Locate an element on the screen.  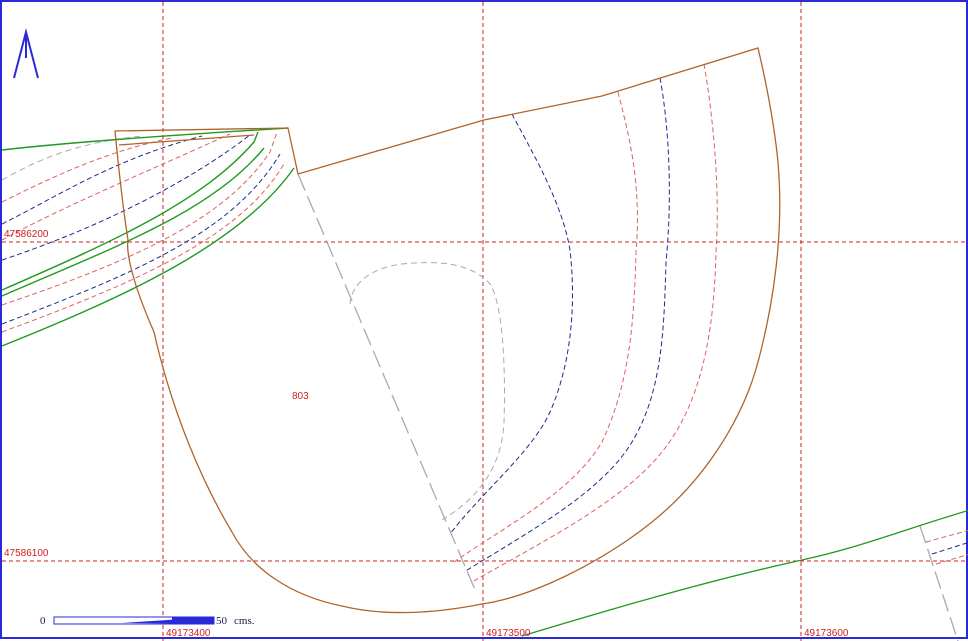
scale-bar-start: 0 is located at coordinates (43, 621).